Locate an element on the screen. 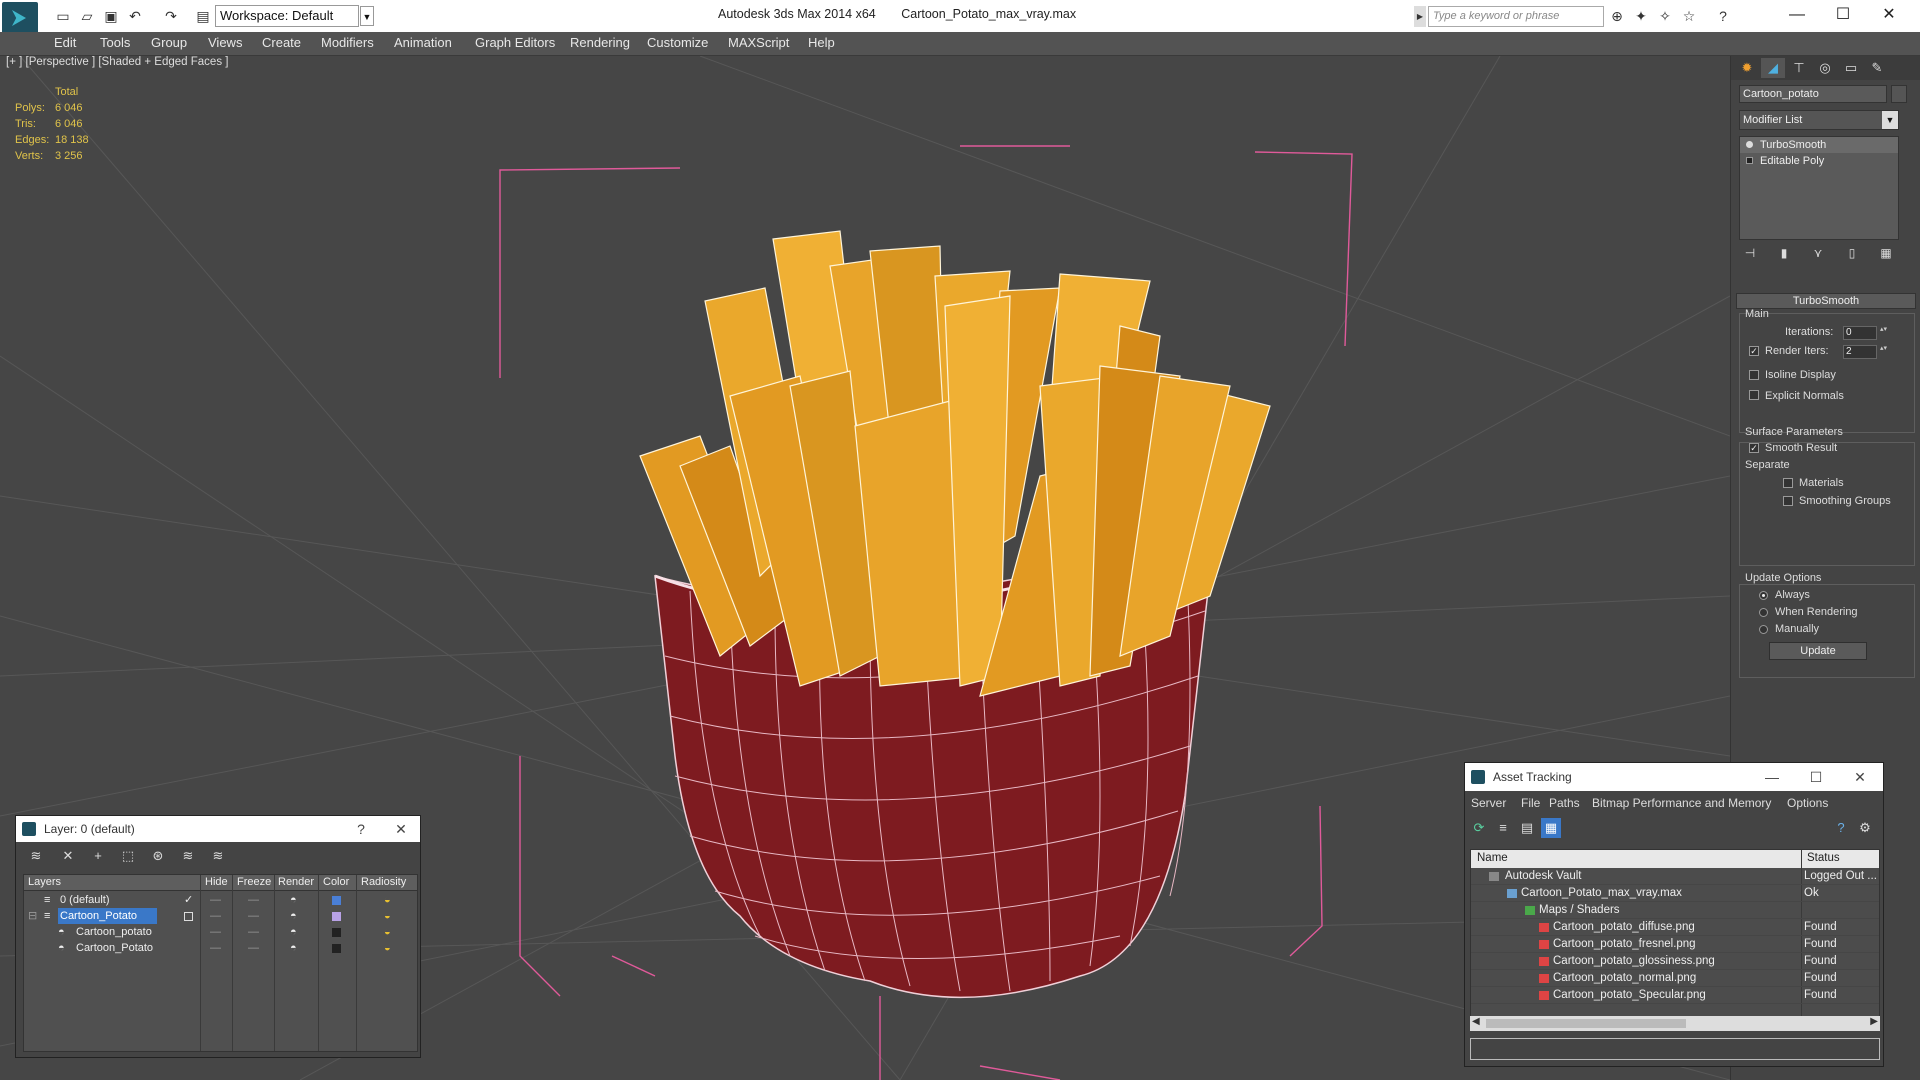 The height and width of the screenshot is (1080, 1920). hierarchy-tab-icon: ⊤ is located at coordinates (1799, 68).